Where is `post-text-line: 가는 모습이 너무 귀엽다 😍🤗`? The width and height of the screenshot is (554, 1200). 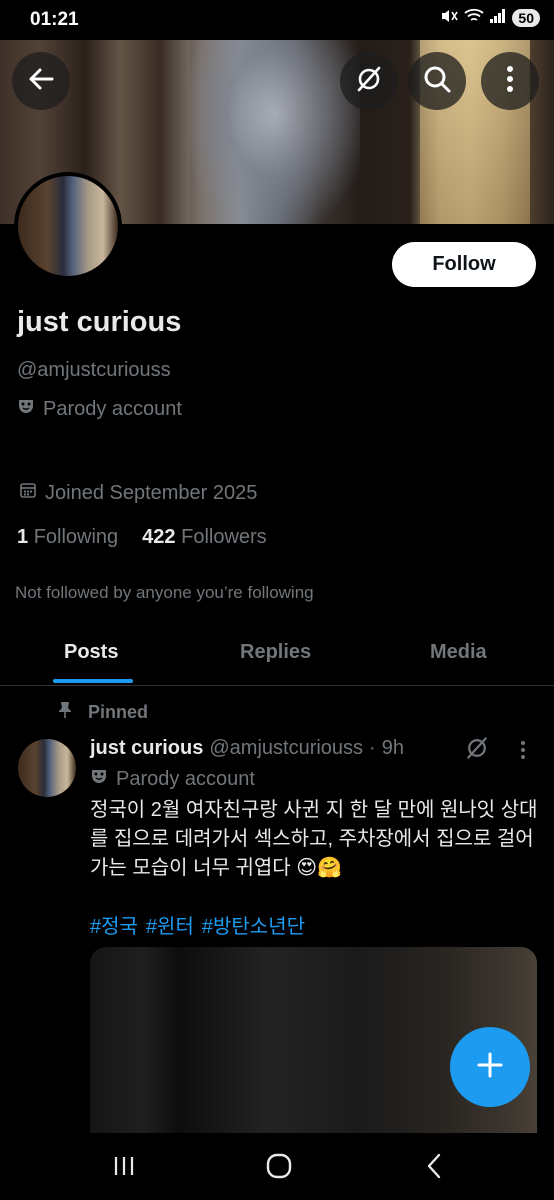
post-text-line: 가는 모습이 너무 귀엽다 😍🤗 is located at coordinates (216, 868).